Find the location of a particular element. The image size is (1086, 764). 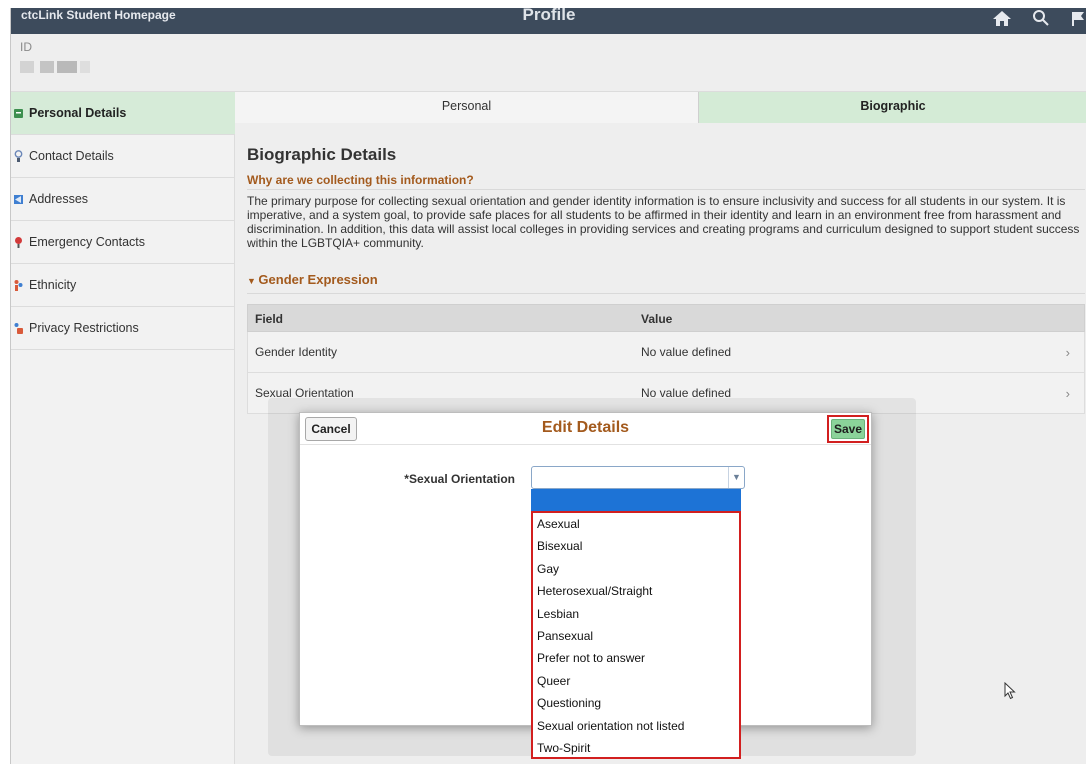

sidebar-item-contact-details: Contact Details is located at coordinates (123, 156).